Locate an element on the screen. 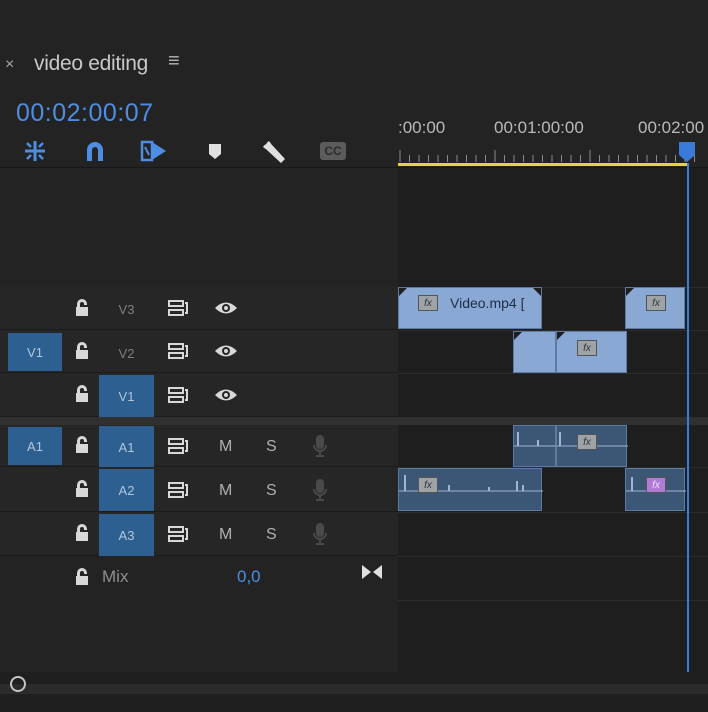  mix-track-header is located at coordinates (199, 578).